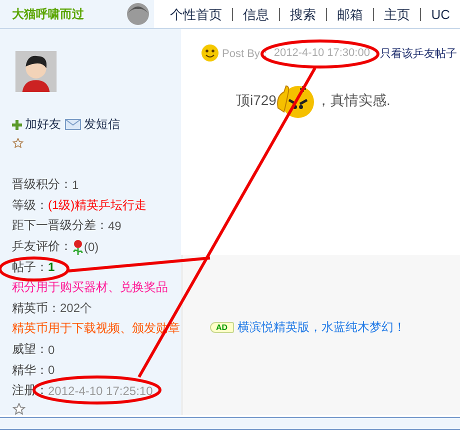  I want to click on stat-value: 202个, so click(76, 308).